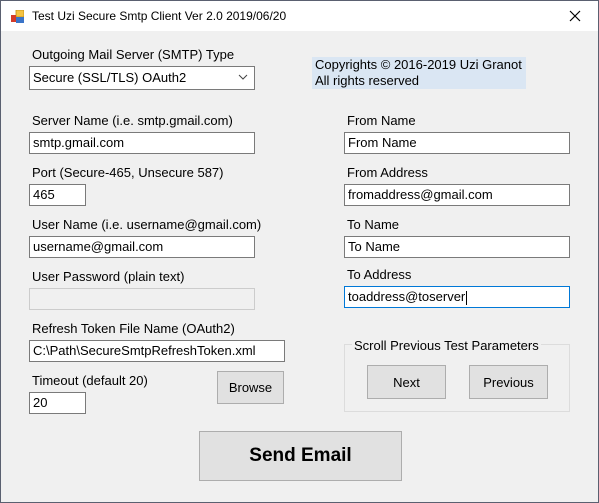  I want to click on send-email-button: Send Email, so click(300, 456).